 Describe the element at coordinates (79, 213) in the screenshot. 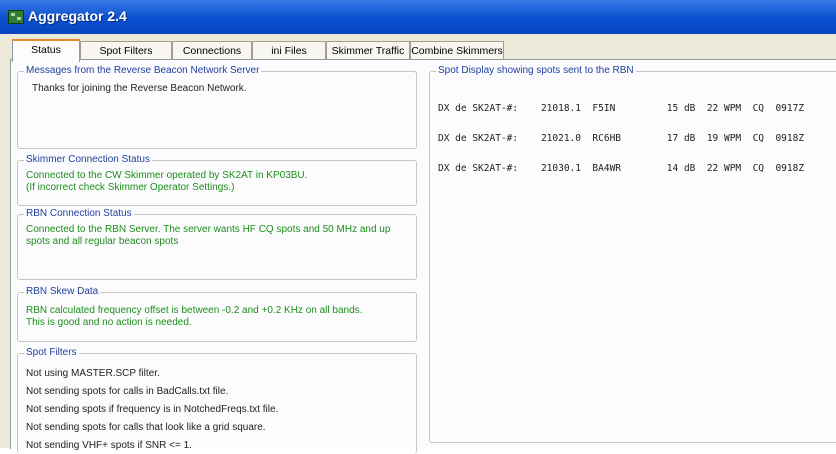

I see `rbn-status-legend: RBN Connection Status` at that location.